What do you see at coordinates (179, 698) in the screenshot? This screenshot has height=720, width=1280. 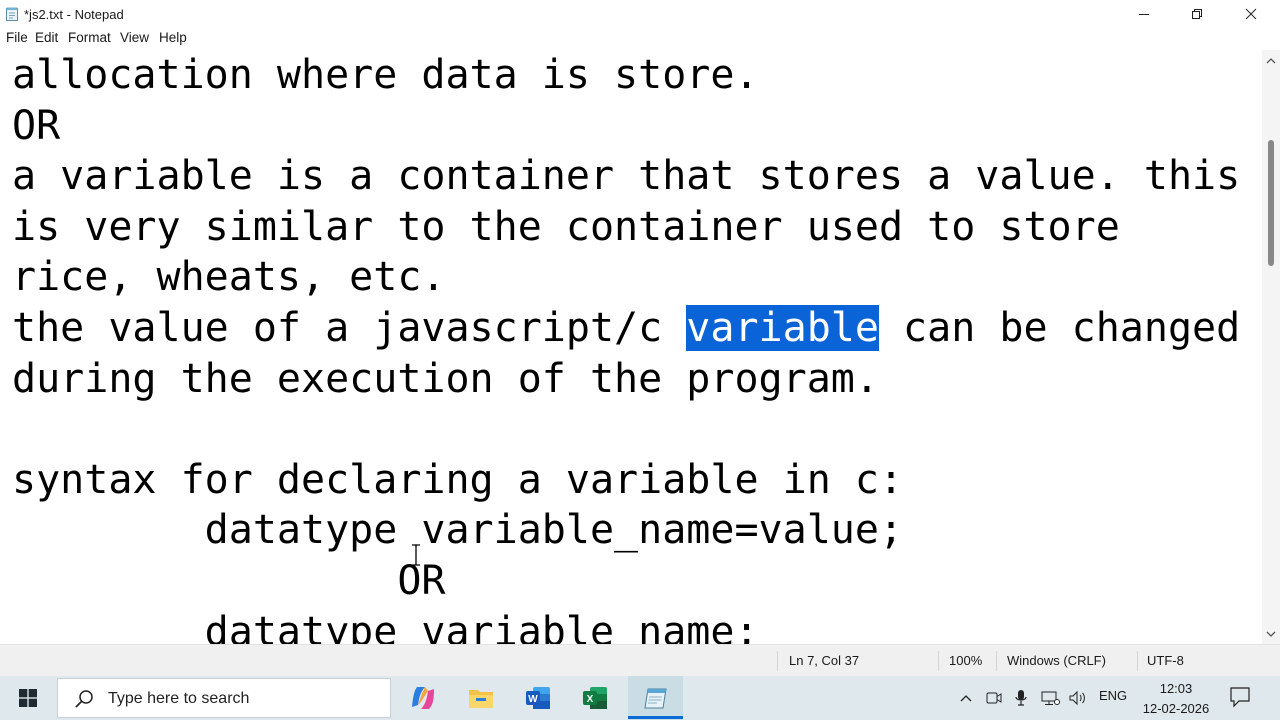 I see `search-placeholder: Type here to search` at bounding box center [179, 698].